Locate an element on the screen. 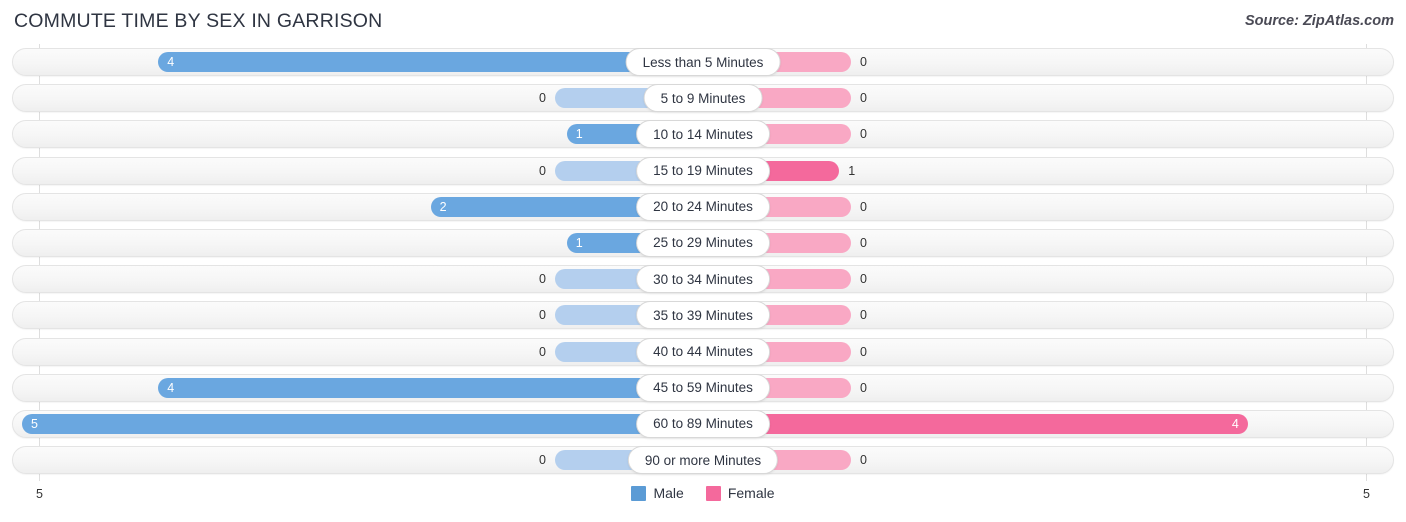 This screenshot has width=1406, height=522. bar-row: 4 0 Less than 5 Minutes is located at coordinates (703, 62).